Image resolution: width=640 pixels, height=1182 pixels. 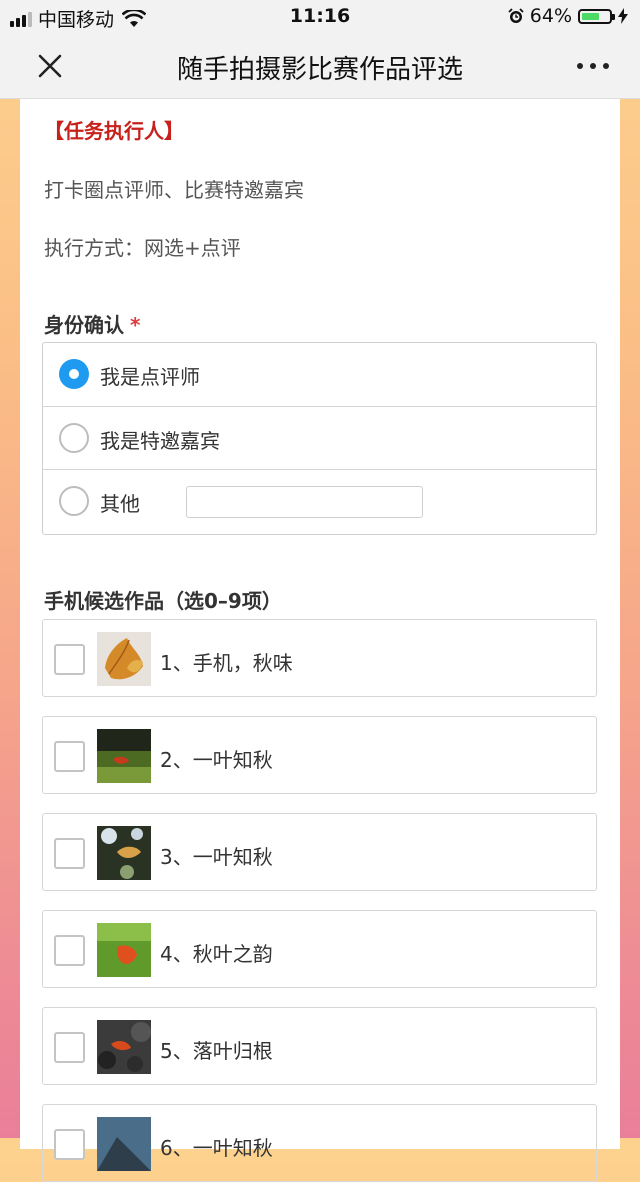 I want to click on battery-icon, so click(x=596, y=16).